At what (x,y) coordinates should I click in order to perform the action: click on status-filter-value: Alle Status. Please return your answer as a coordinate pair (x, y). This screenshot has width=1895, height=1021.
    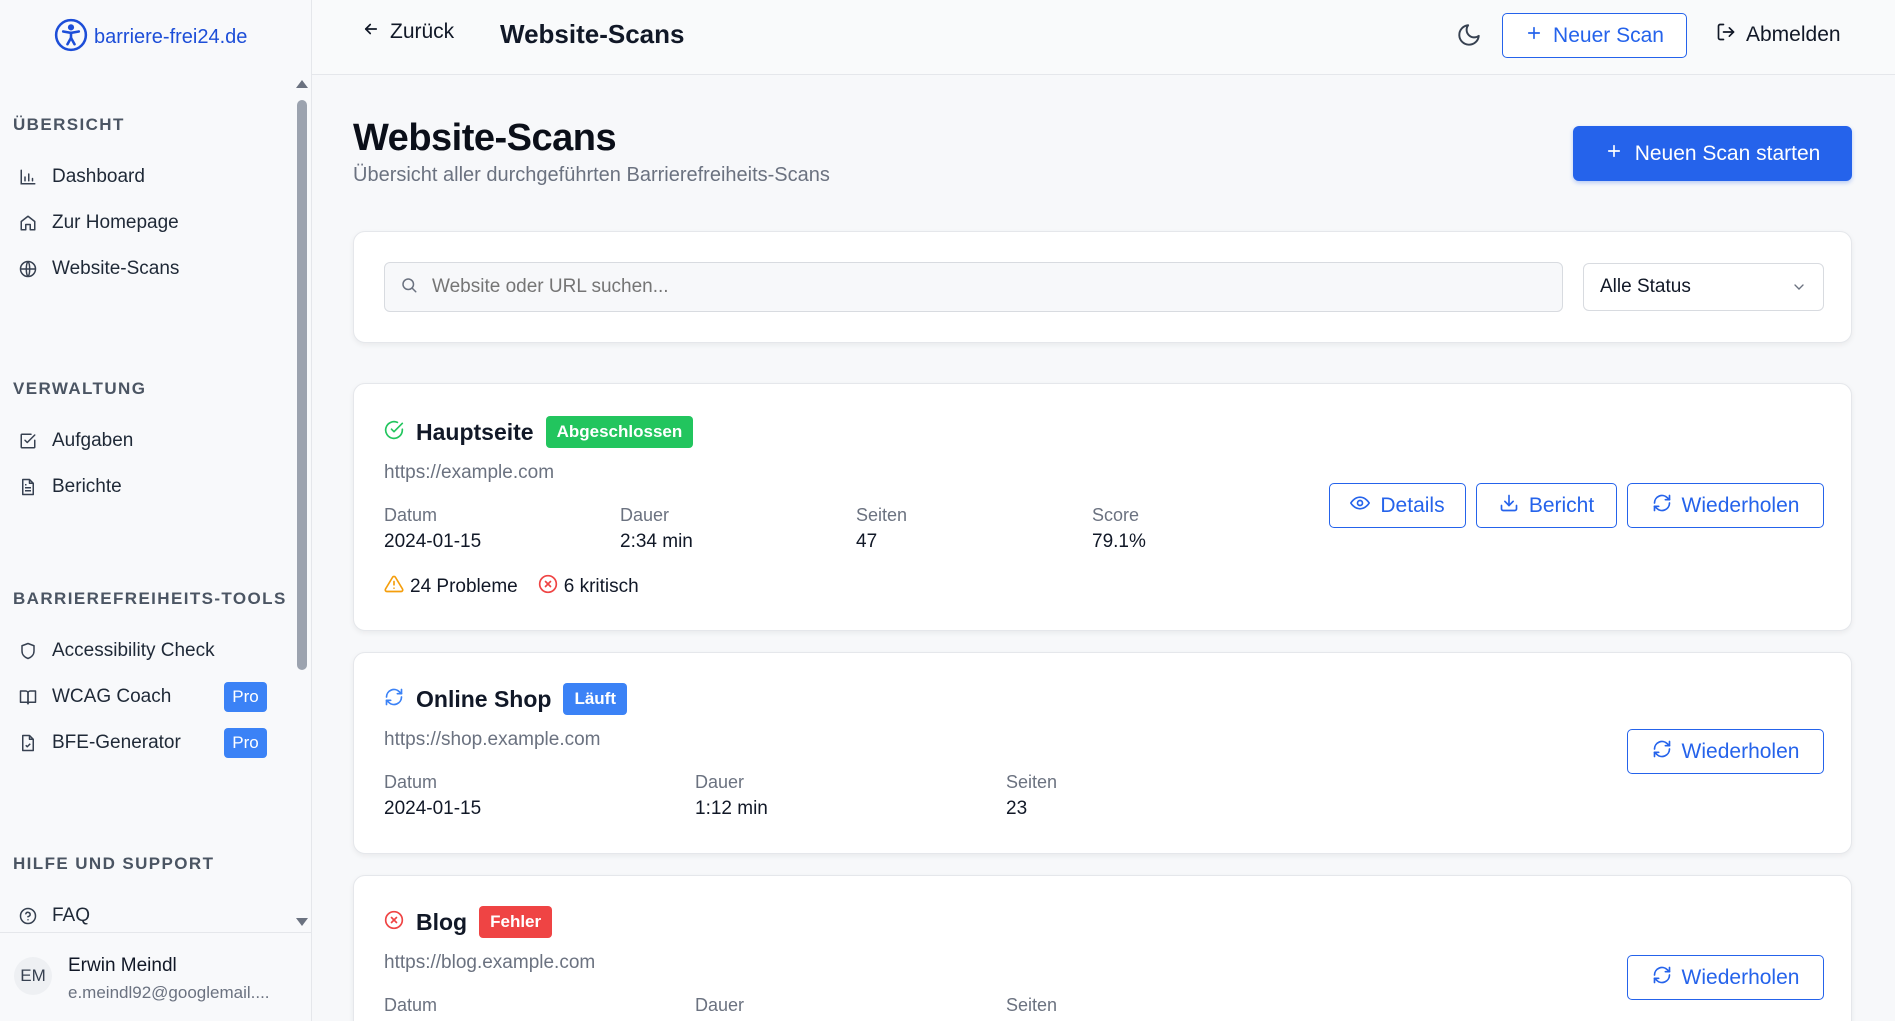
    Looking at the image, I should click on (1645, 286).